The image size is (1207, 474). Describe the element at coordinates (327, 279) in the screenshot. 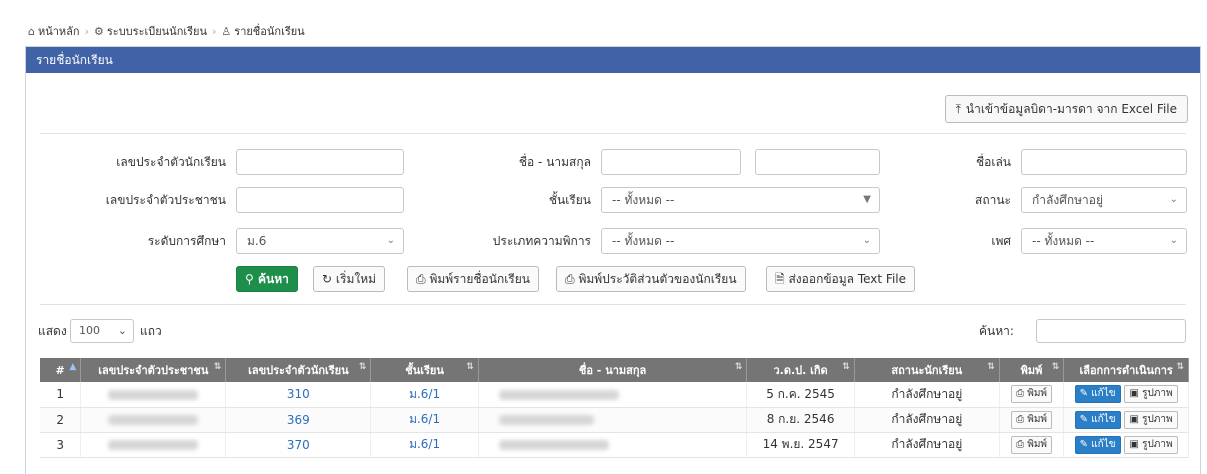

I see `refresh-icon: ↻` at that location.